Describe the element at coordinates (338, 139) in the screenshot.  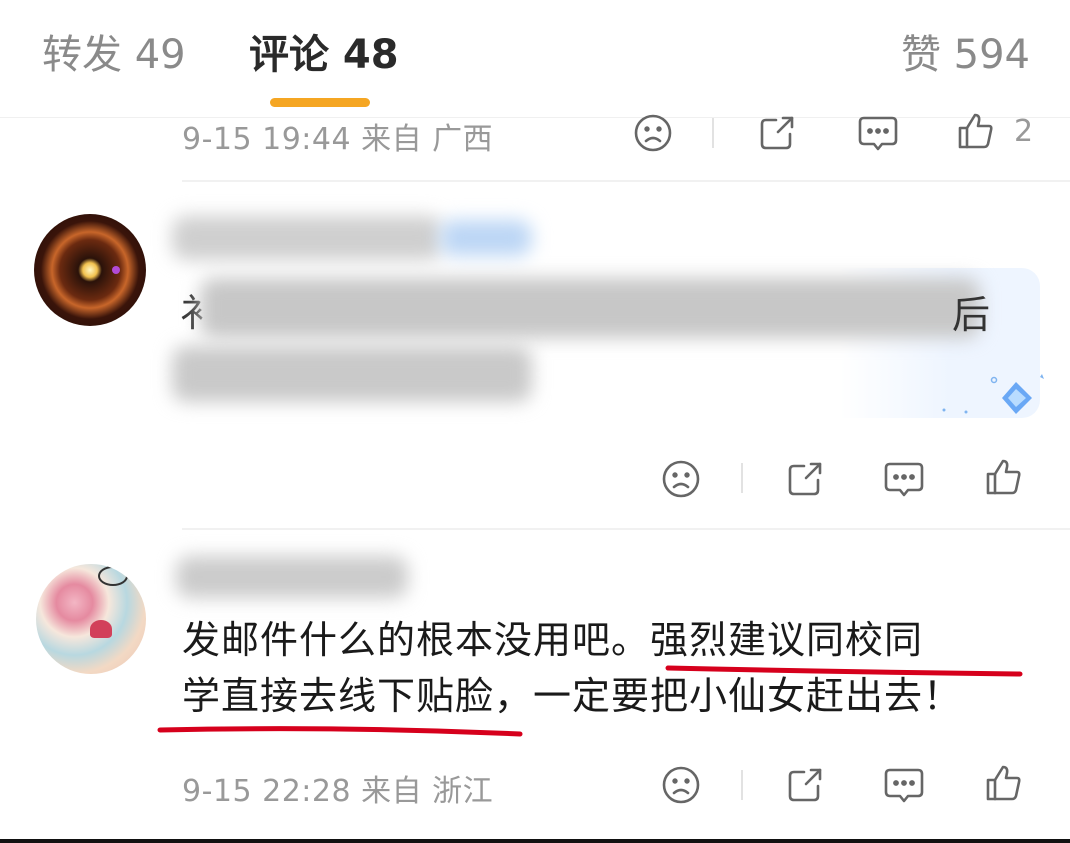
I see `comment-1-meta: 9-15 19:44 来自 广西` at that location.